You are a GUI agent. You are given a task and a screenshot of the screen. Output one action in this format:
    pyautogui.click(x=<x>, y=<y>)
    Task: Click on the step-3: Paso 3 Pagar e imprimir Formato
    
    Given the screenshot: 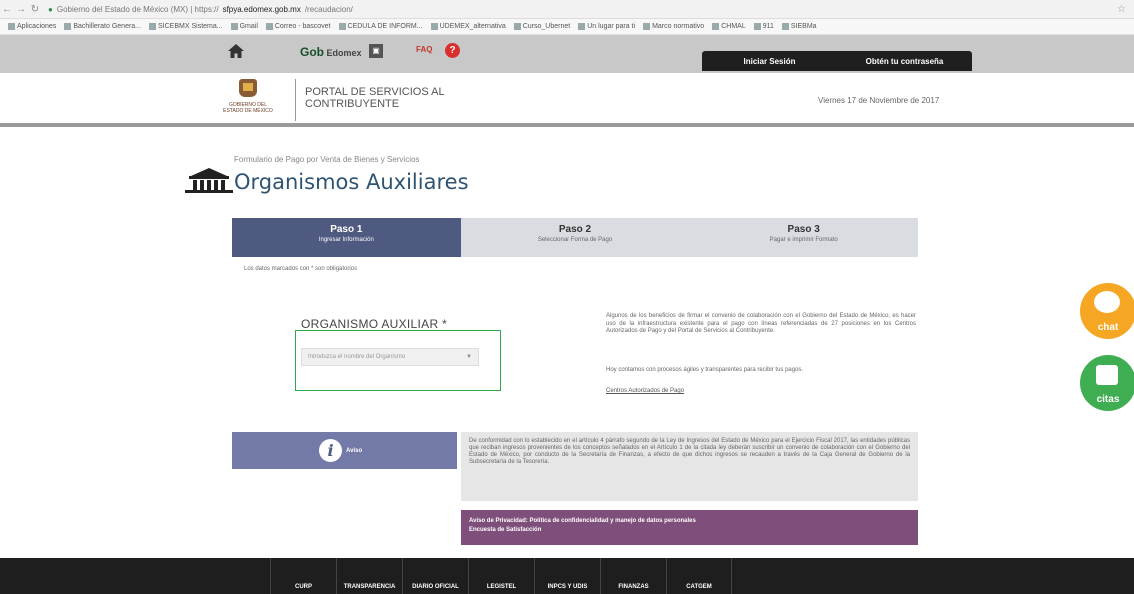 What is the action you would take?
    pyautogui.click(x=804, y=237)
    